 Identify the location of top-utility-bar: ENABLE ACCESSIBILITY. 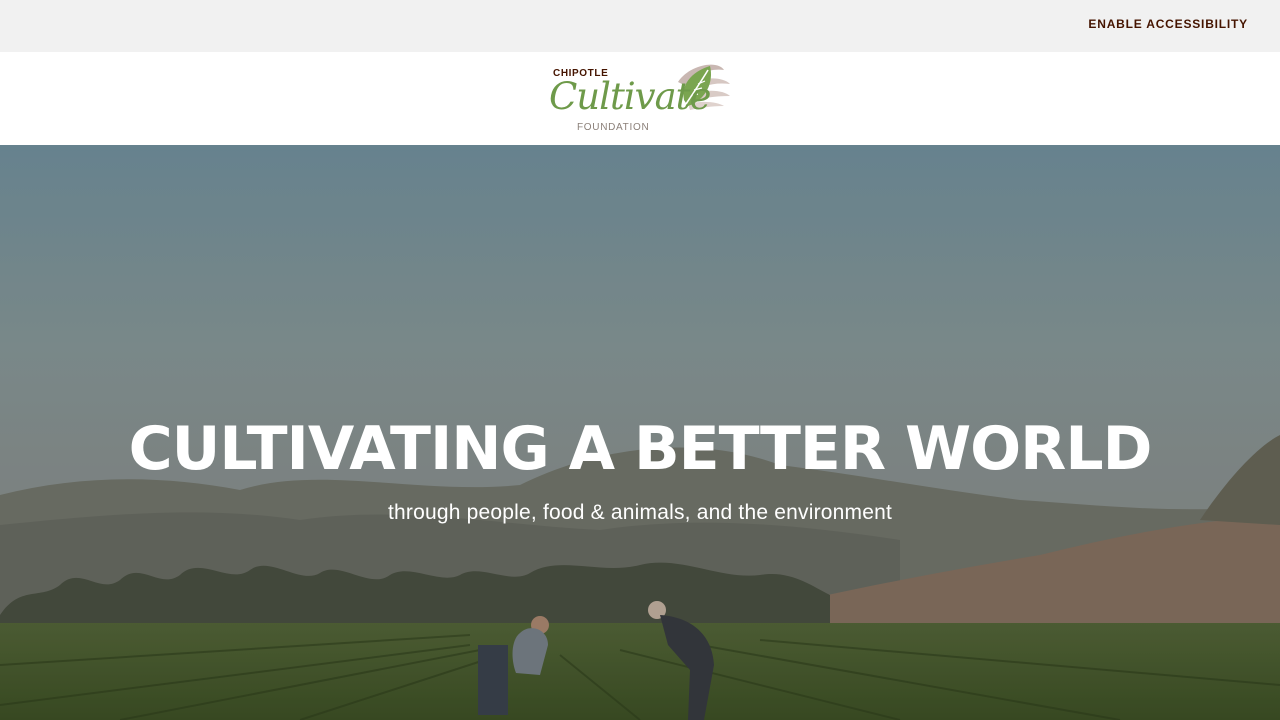
(640, 26).